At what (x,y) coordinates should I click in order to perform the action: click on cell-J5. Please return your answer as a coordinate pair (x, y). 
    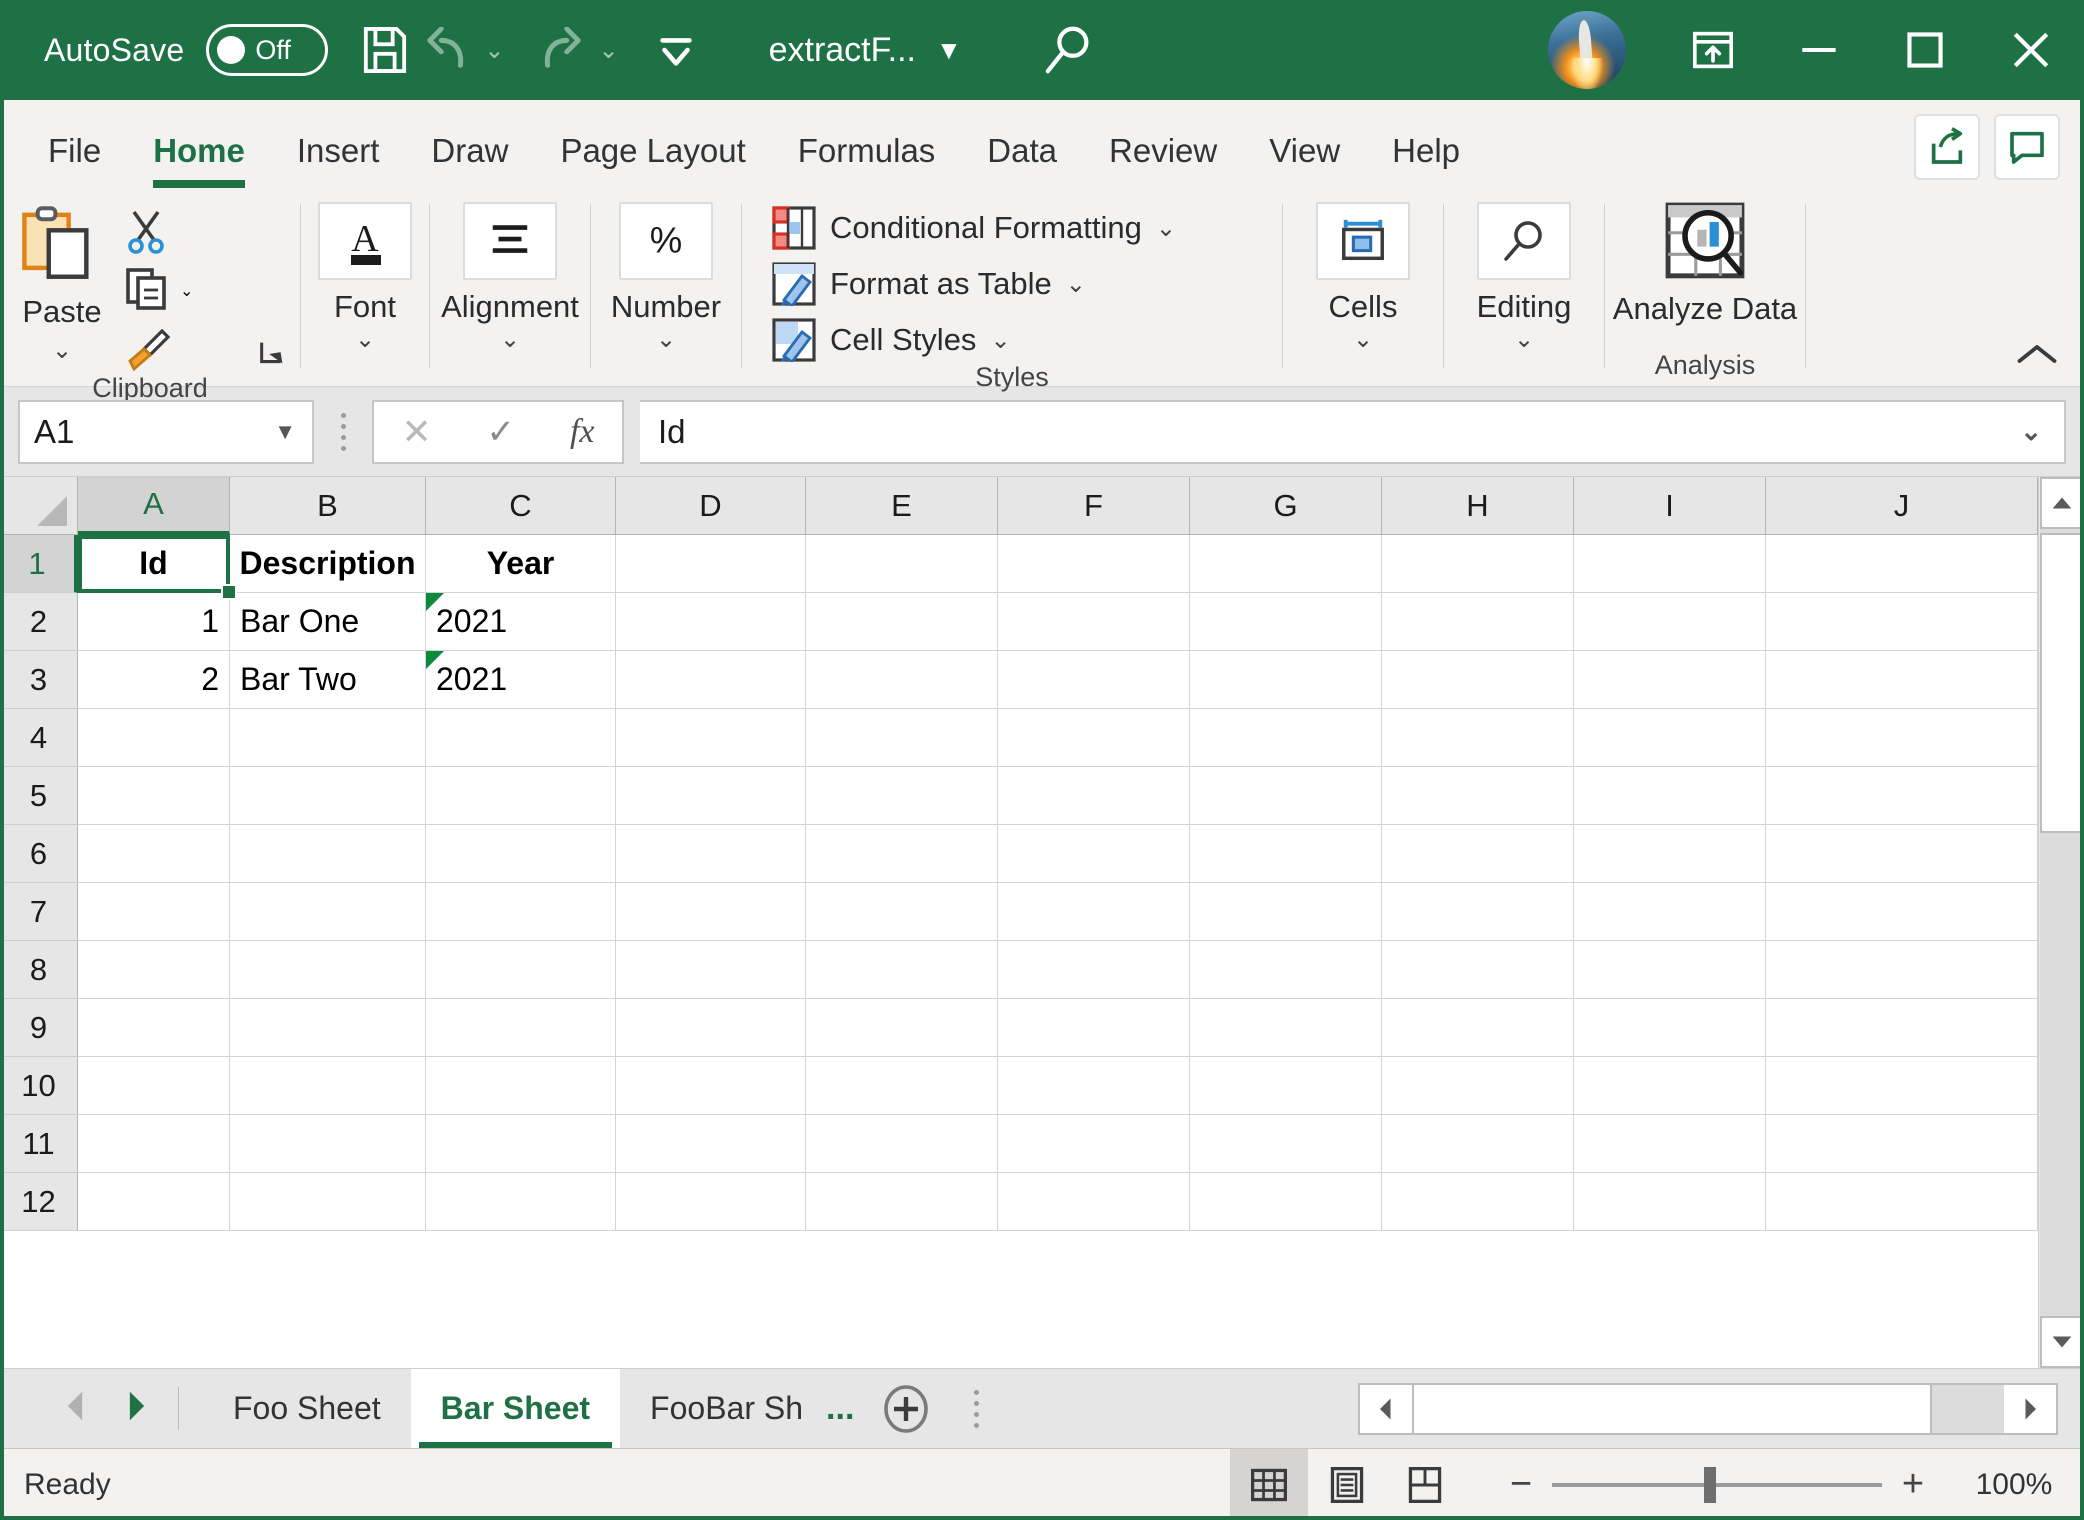
    Looking at the image, I should click on (1902, 796).